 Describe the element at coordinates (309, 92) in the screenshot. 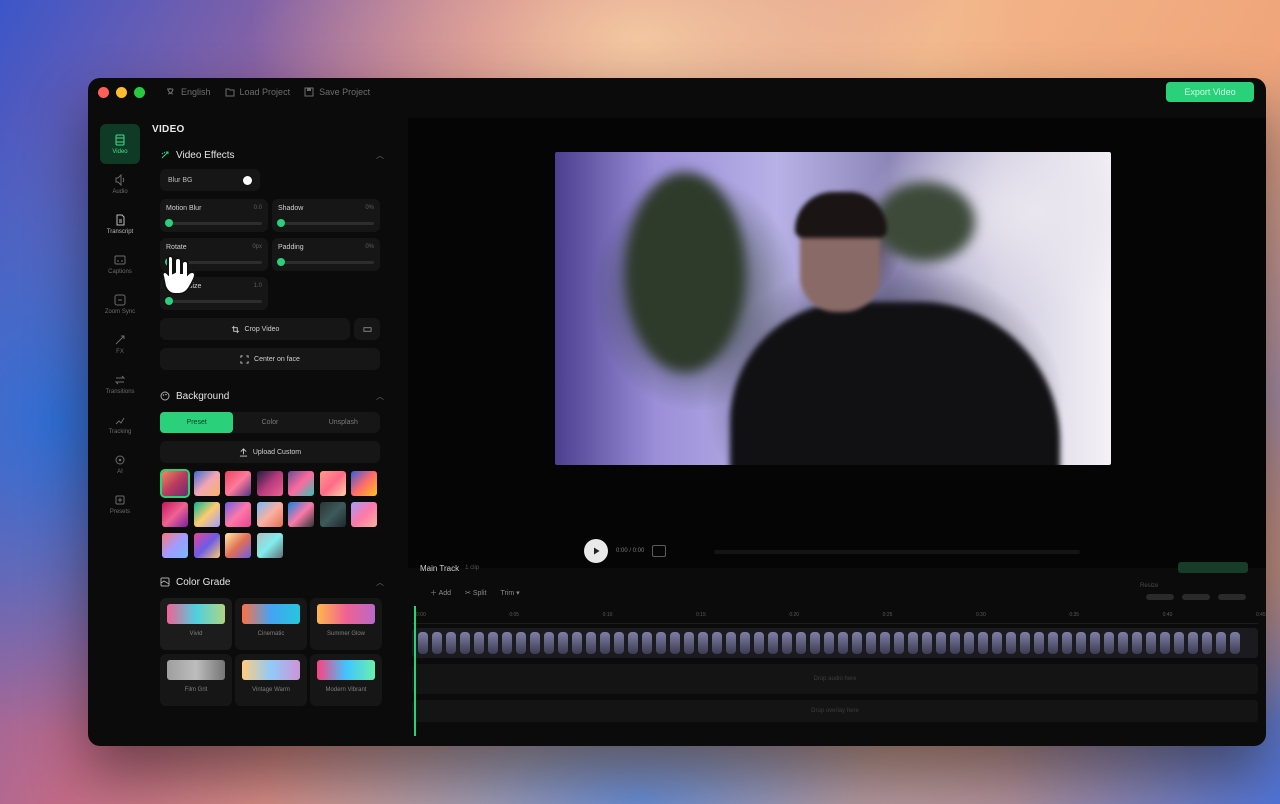

I see `save-icon` at that location.